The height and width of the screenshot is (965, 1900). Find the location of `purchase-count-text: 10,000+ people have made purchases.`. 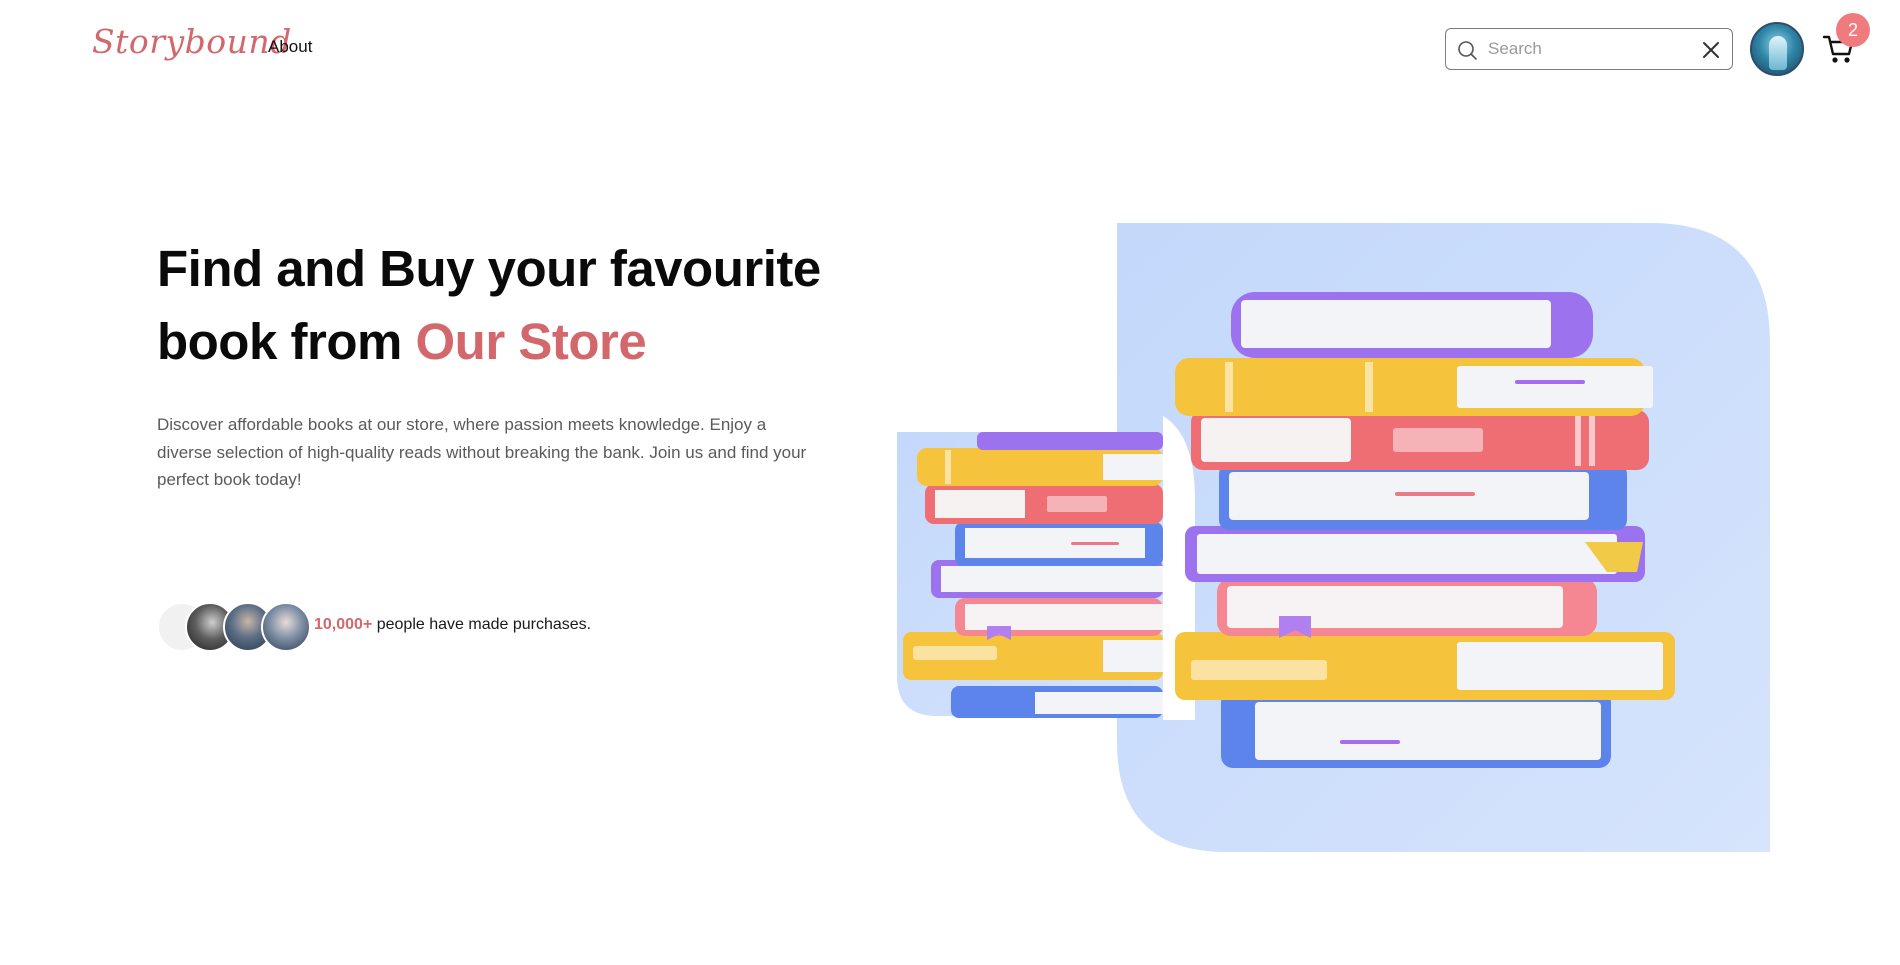

purchase-count-text: 10,000+ people have made purchases. is located at coordinates (452, 625).